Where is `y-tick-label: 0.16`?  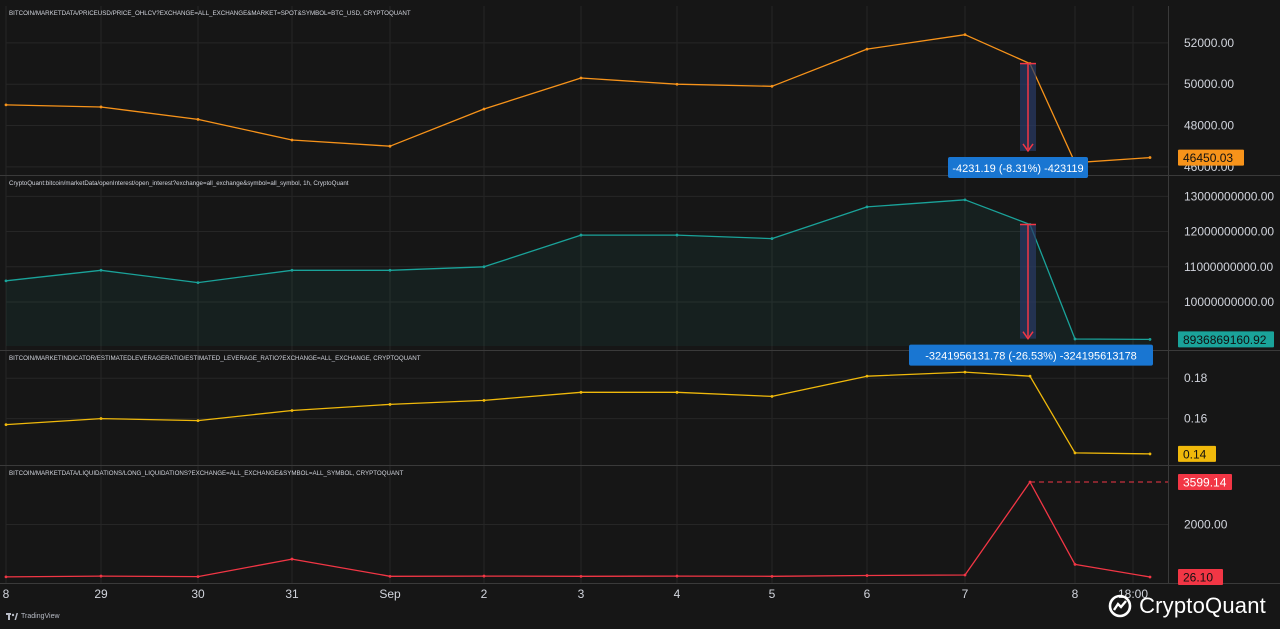
y-tick-label: 0.16 is located at coordinates (1196, 419).